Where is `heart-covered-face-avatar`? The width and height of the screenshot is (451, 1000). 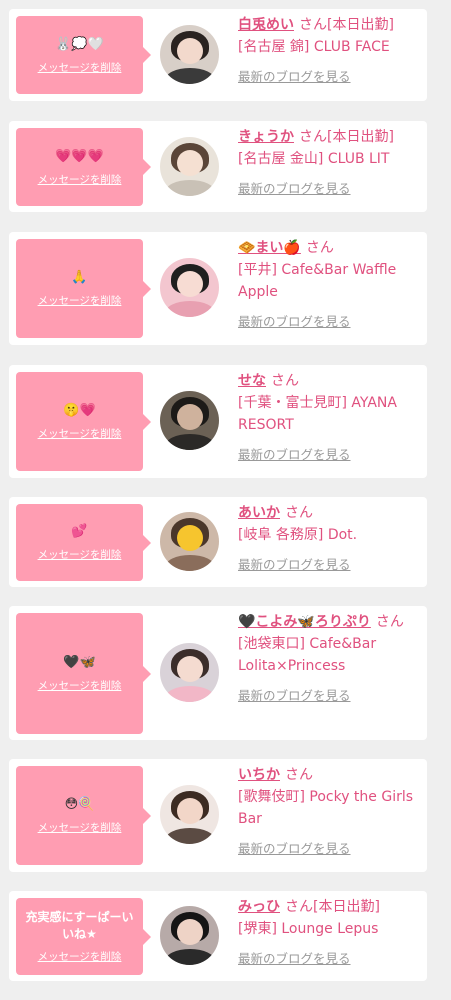 heart-covered-face-avatar is located at coordinates (189, 287).